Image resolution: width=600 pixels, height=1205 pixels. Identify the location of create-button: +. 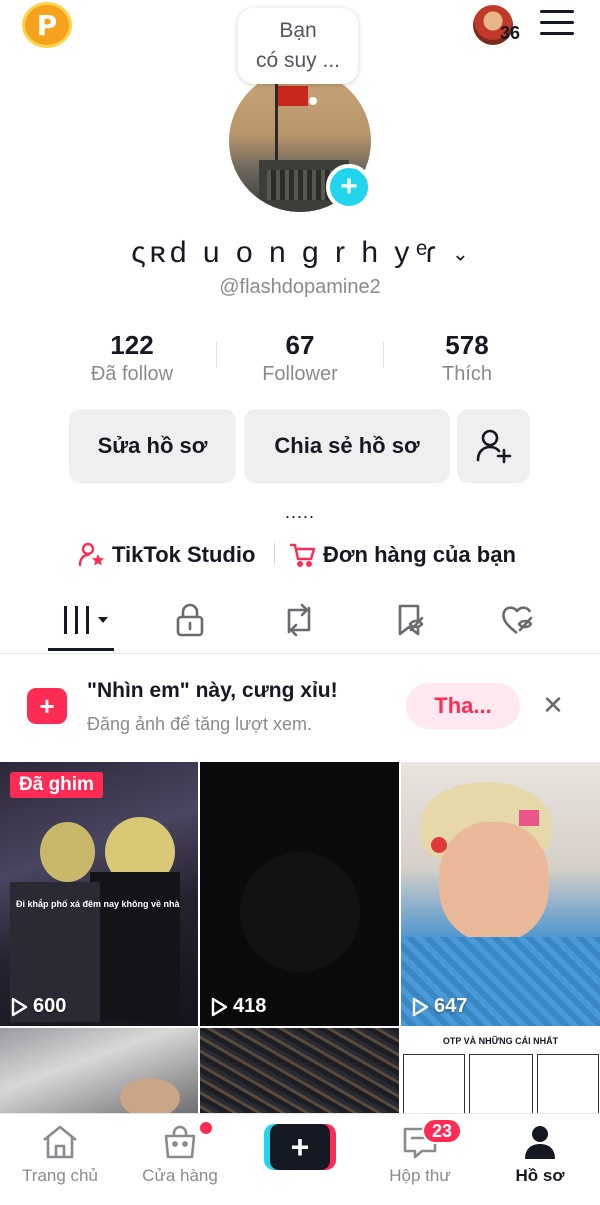
(300, 1147).